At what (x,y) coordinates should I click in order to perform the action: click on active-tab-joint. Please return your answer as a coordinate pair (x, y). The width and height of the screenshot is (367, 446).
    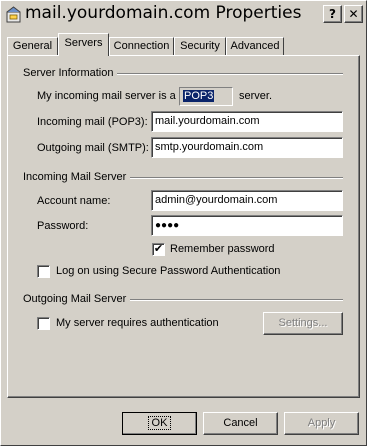
    Looking at the image, I should click on (83, 56).